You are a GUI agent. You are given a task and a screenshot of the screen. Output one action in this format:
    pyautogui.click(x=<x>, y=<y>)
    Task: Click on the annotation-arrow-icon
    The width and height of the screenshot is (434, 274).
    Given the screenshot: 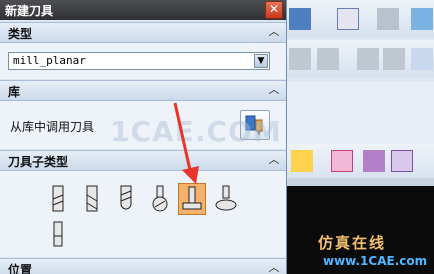 What is the action you would take?
    pyautogui.click(x=186, y=143)
    